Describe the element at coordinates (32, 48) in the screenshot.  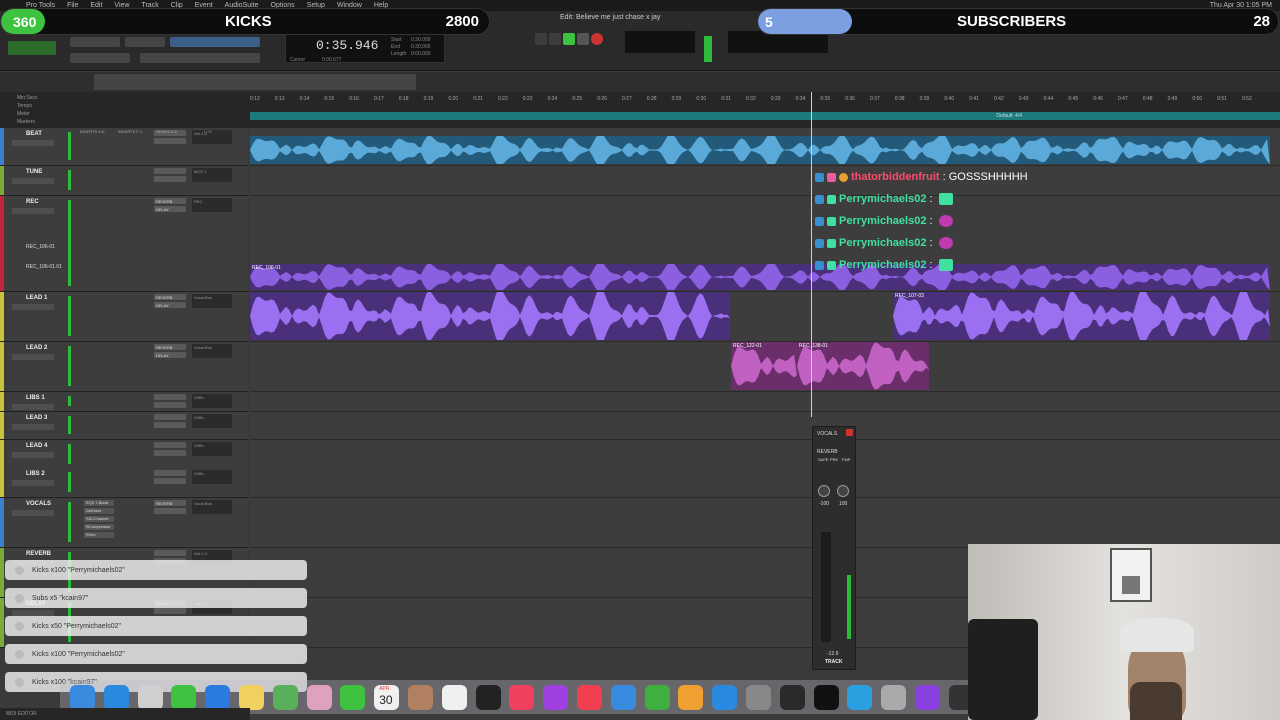
I see `edit-mode-buttons` at that location.